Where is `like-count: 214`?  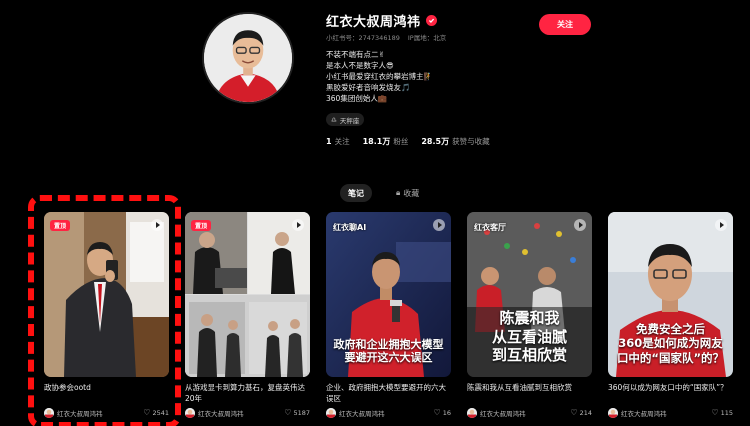
like-count: 214 is located at coordinates (585, 413).